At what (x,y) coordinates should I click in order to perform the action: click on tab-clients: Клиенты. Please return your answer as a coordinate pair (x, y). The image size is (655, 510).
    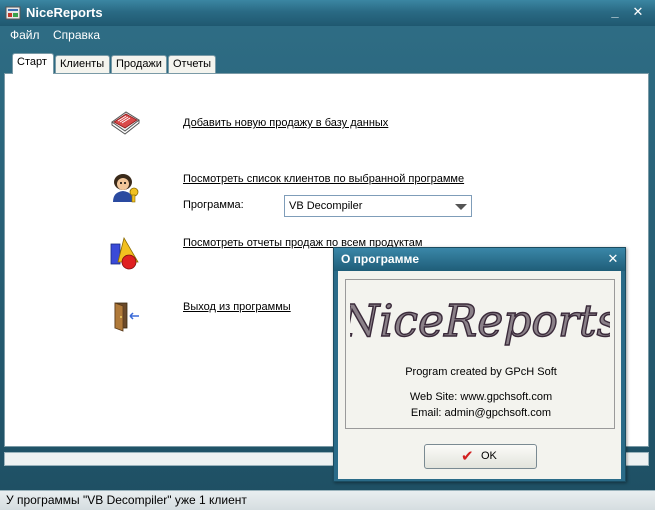
    Looking at the image, I should click on (82, 64).